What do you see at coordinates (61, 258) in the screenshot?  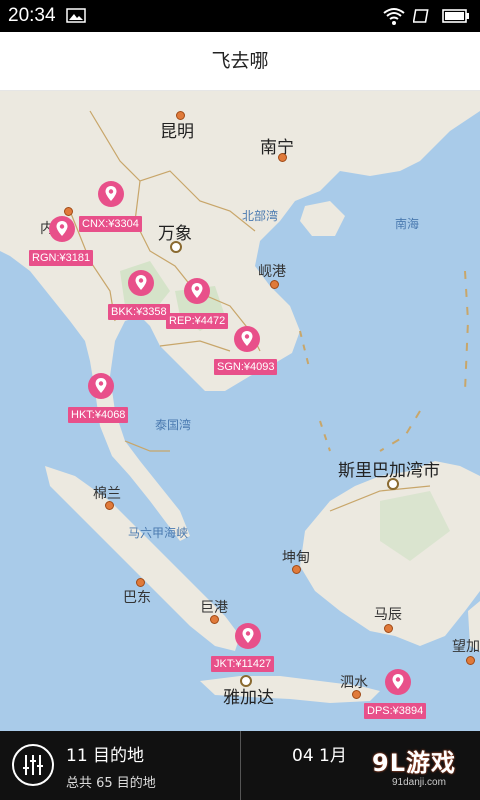 I see `destination-price-tag: RGN:¥3181` at bounding box center [61, 258].